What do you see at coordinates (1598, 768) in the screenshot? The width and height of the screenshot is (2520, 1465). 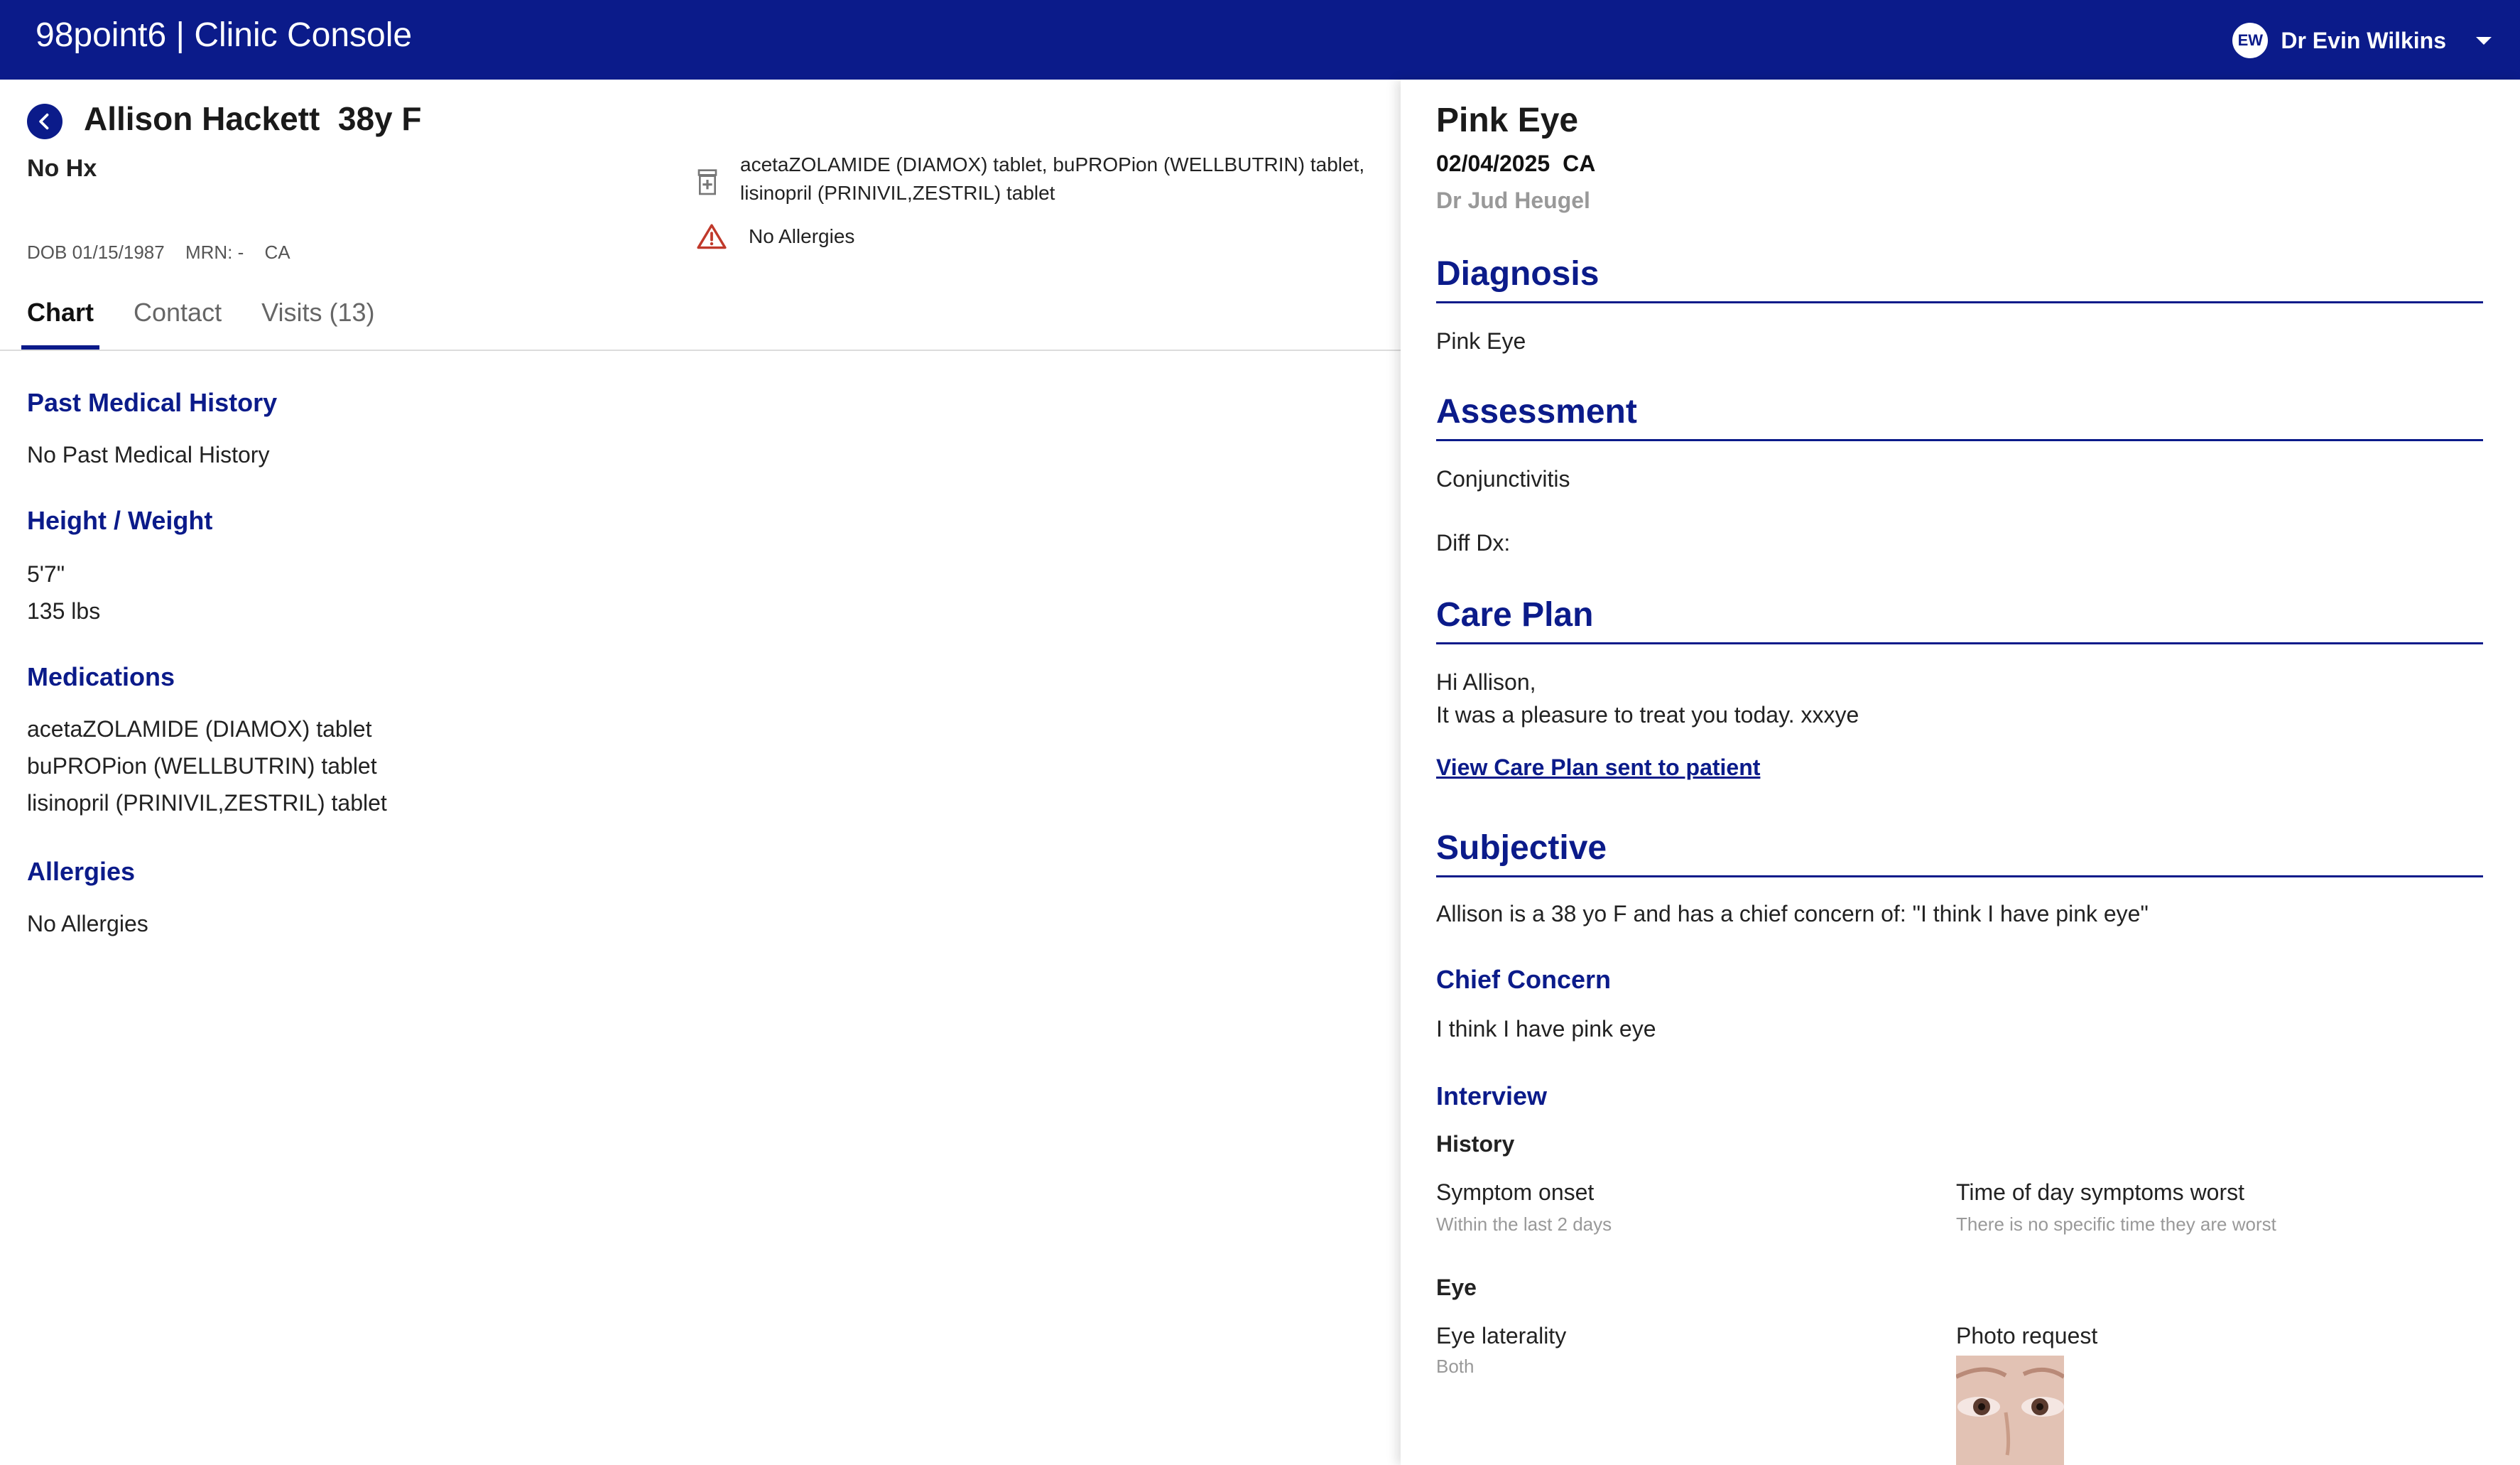 I see `view-care-plan-link: View Care Plan sent to patient` at bounding box center [1598, 768].